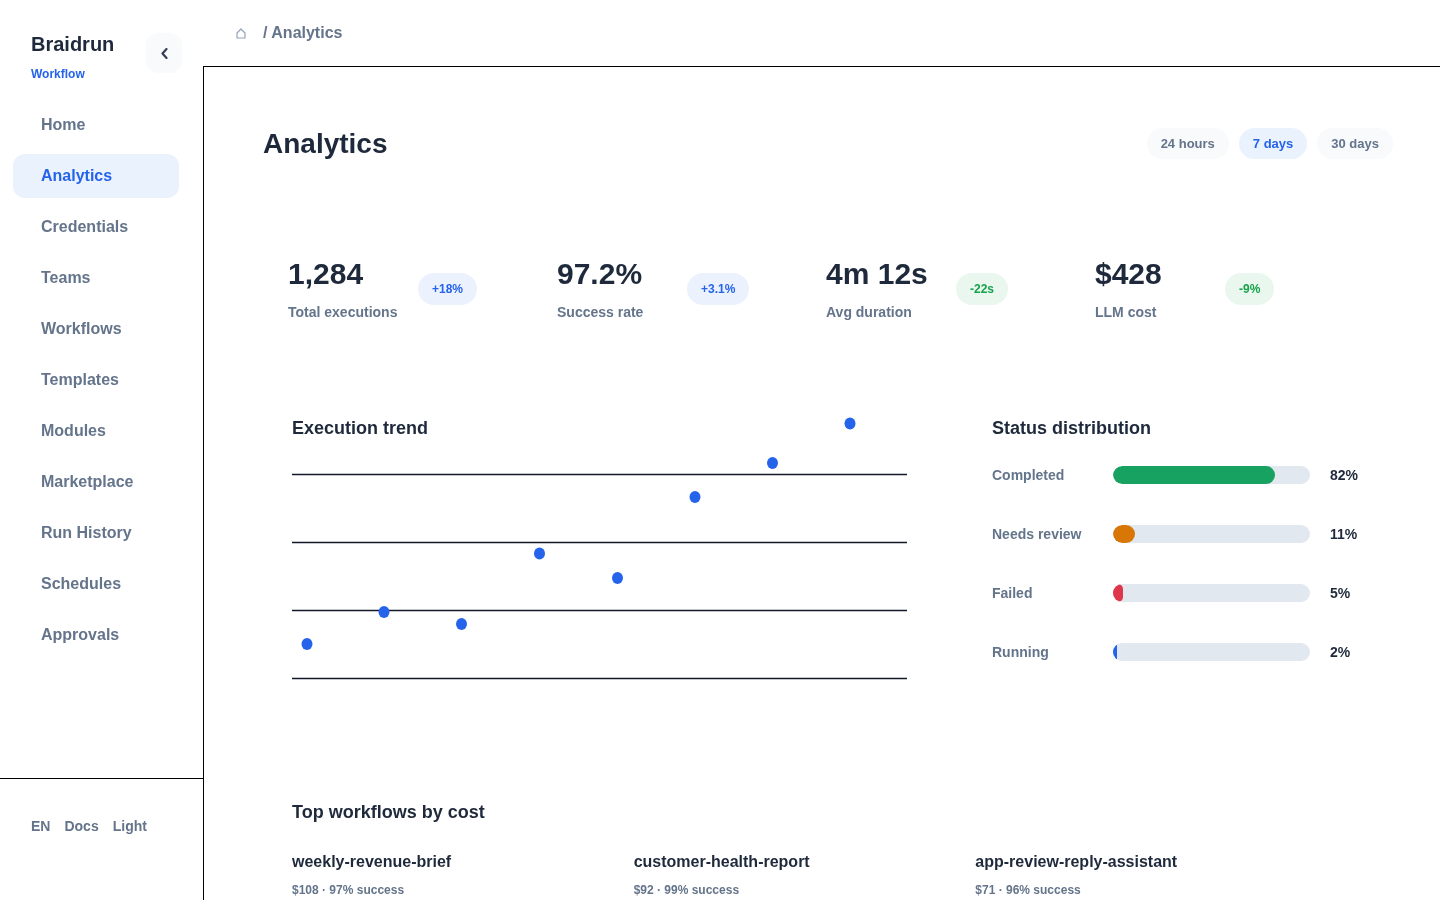  What do you see at coordinates (1021, 652) in the screenshot?
I see `status-label: Running` at bounding box center [1021, 652].